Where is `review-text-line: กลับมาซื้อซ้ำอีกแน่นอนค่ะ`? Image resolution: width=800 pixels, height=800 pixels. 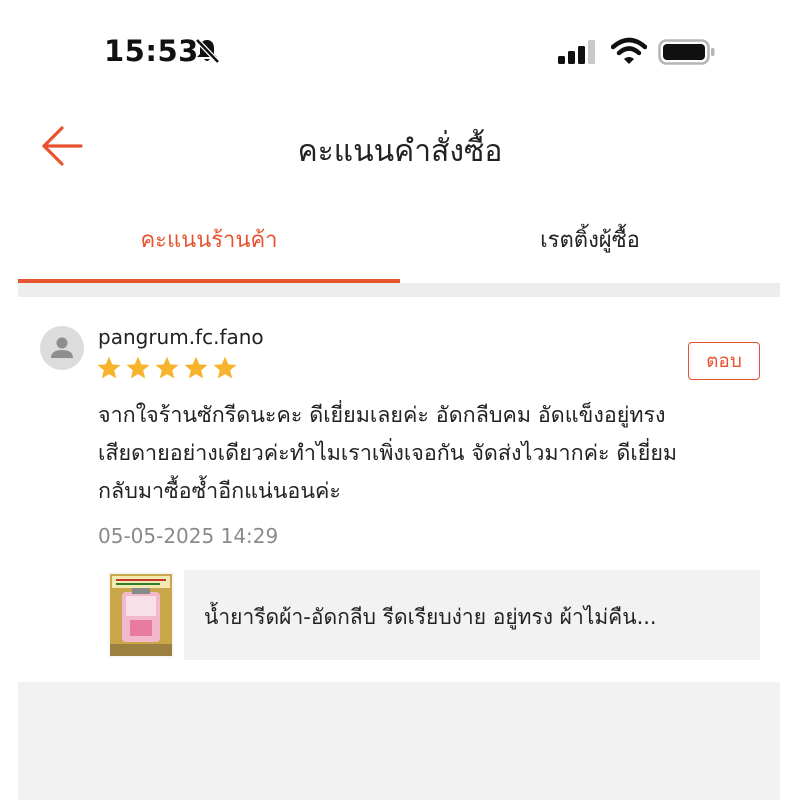
review-text-line: กลับมาซื้อซ้ำอีกแน่นอนค่ะ is located at coordinates (219, 491).